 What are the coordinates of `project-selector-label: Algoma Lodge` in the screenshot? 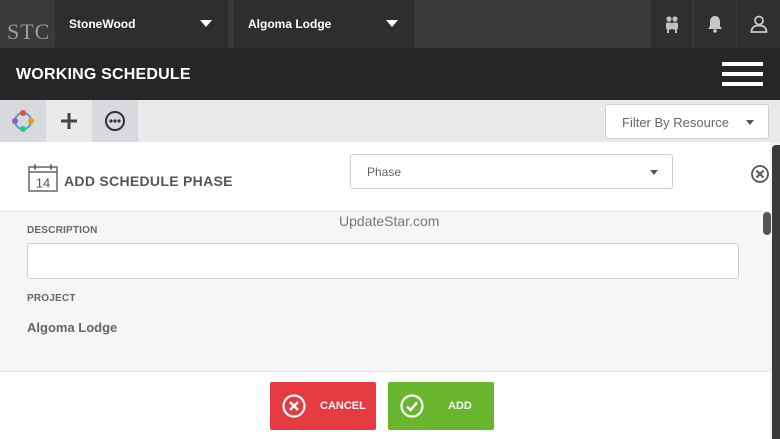 It's located at (290, 24).